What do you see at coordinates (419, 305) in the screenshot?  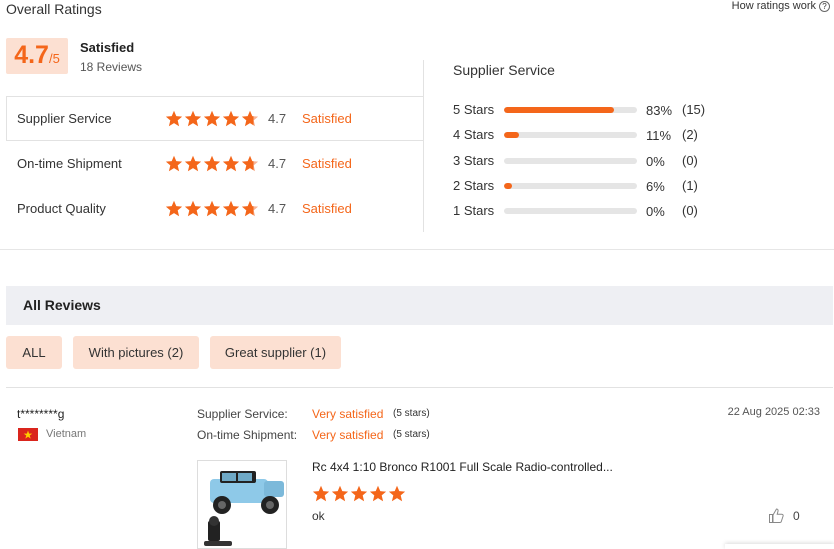 I see `all-reviews-header: All Reviews` at bounding box center [419, 305].